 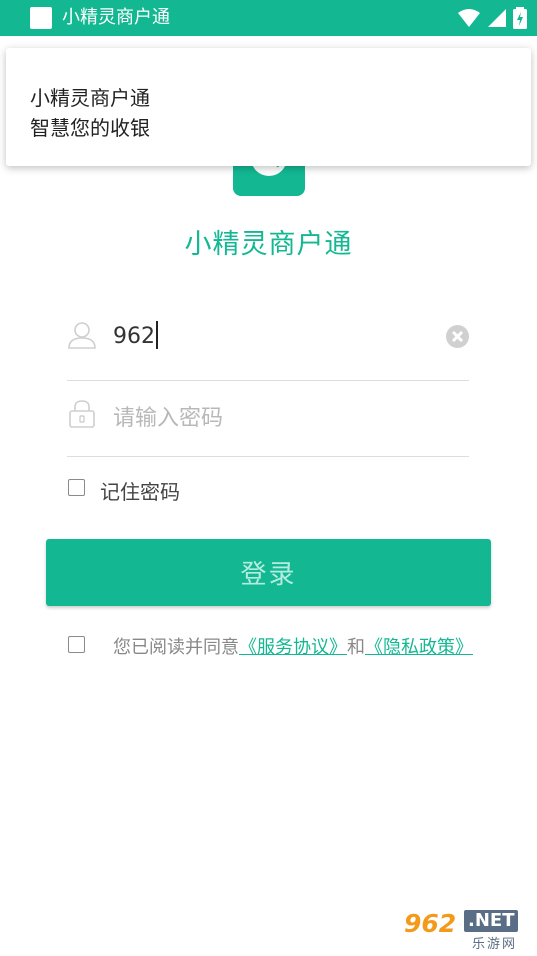 What do you see at coordinates (356, 647) in the screenshot?
I see `agreement-connector: 和` at bounding box center [356, 647].